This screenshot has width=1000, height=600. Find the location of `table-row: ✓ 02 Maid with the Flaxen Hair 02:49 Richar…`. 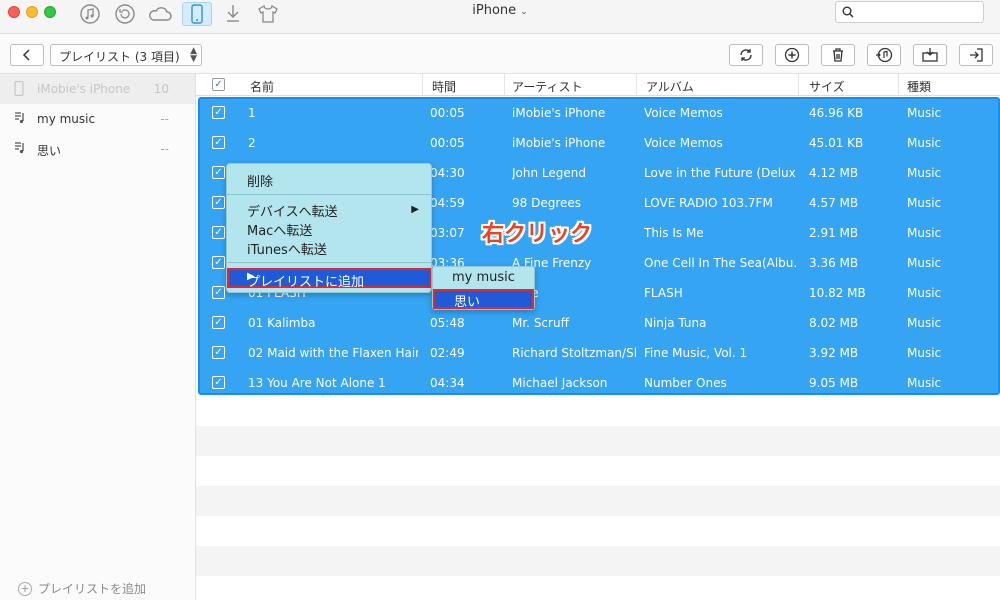

table-row: ✓ 02 Maid with the Flaxen Hair 02:49 Richar… is located at coordinates (598, 353).